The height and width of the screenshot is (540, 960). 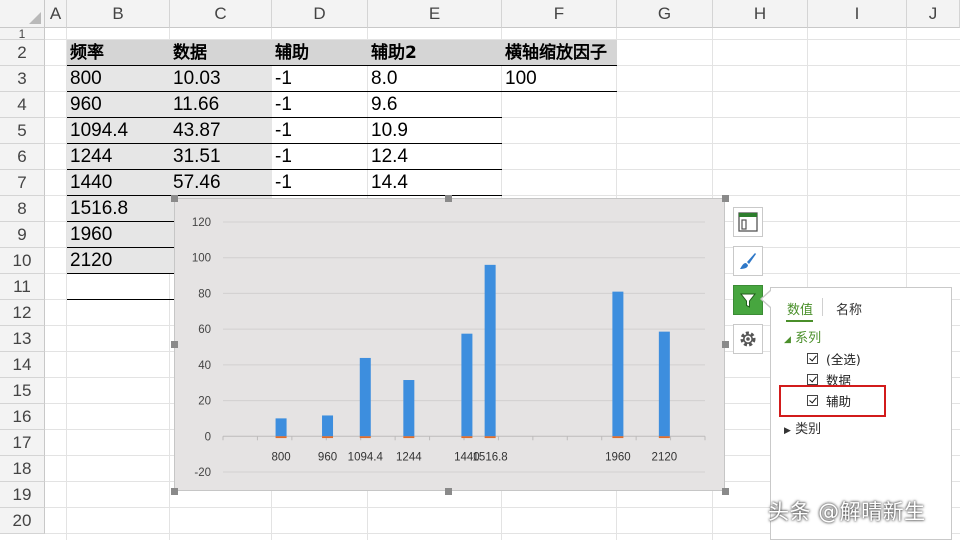 I want to click on row-header-3: 3, so click(x=22, y=79).